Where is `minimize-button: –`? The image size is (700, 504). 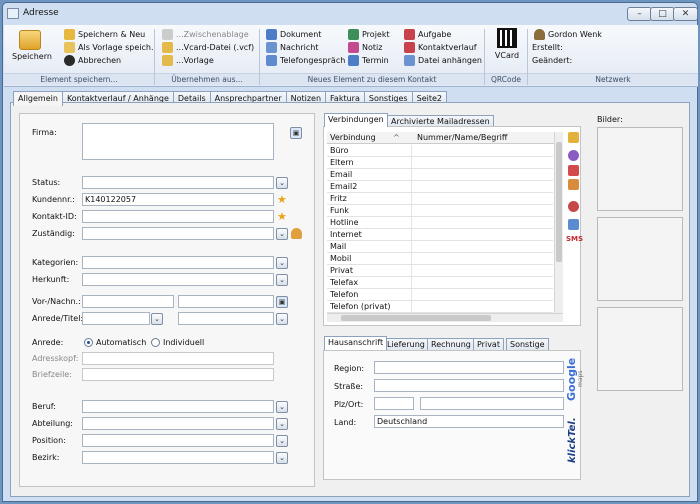
minimize-button: – is located at coordinates (639, 14).